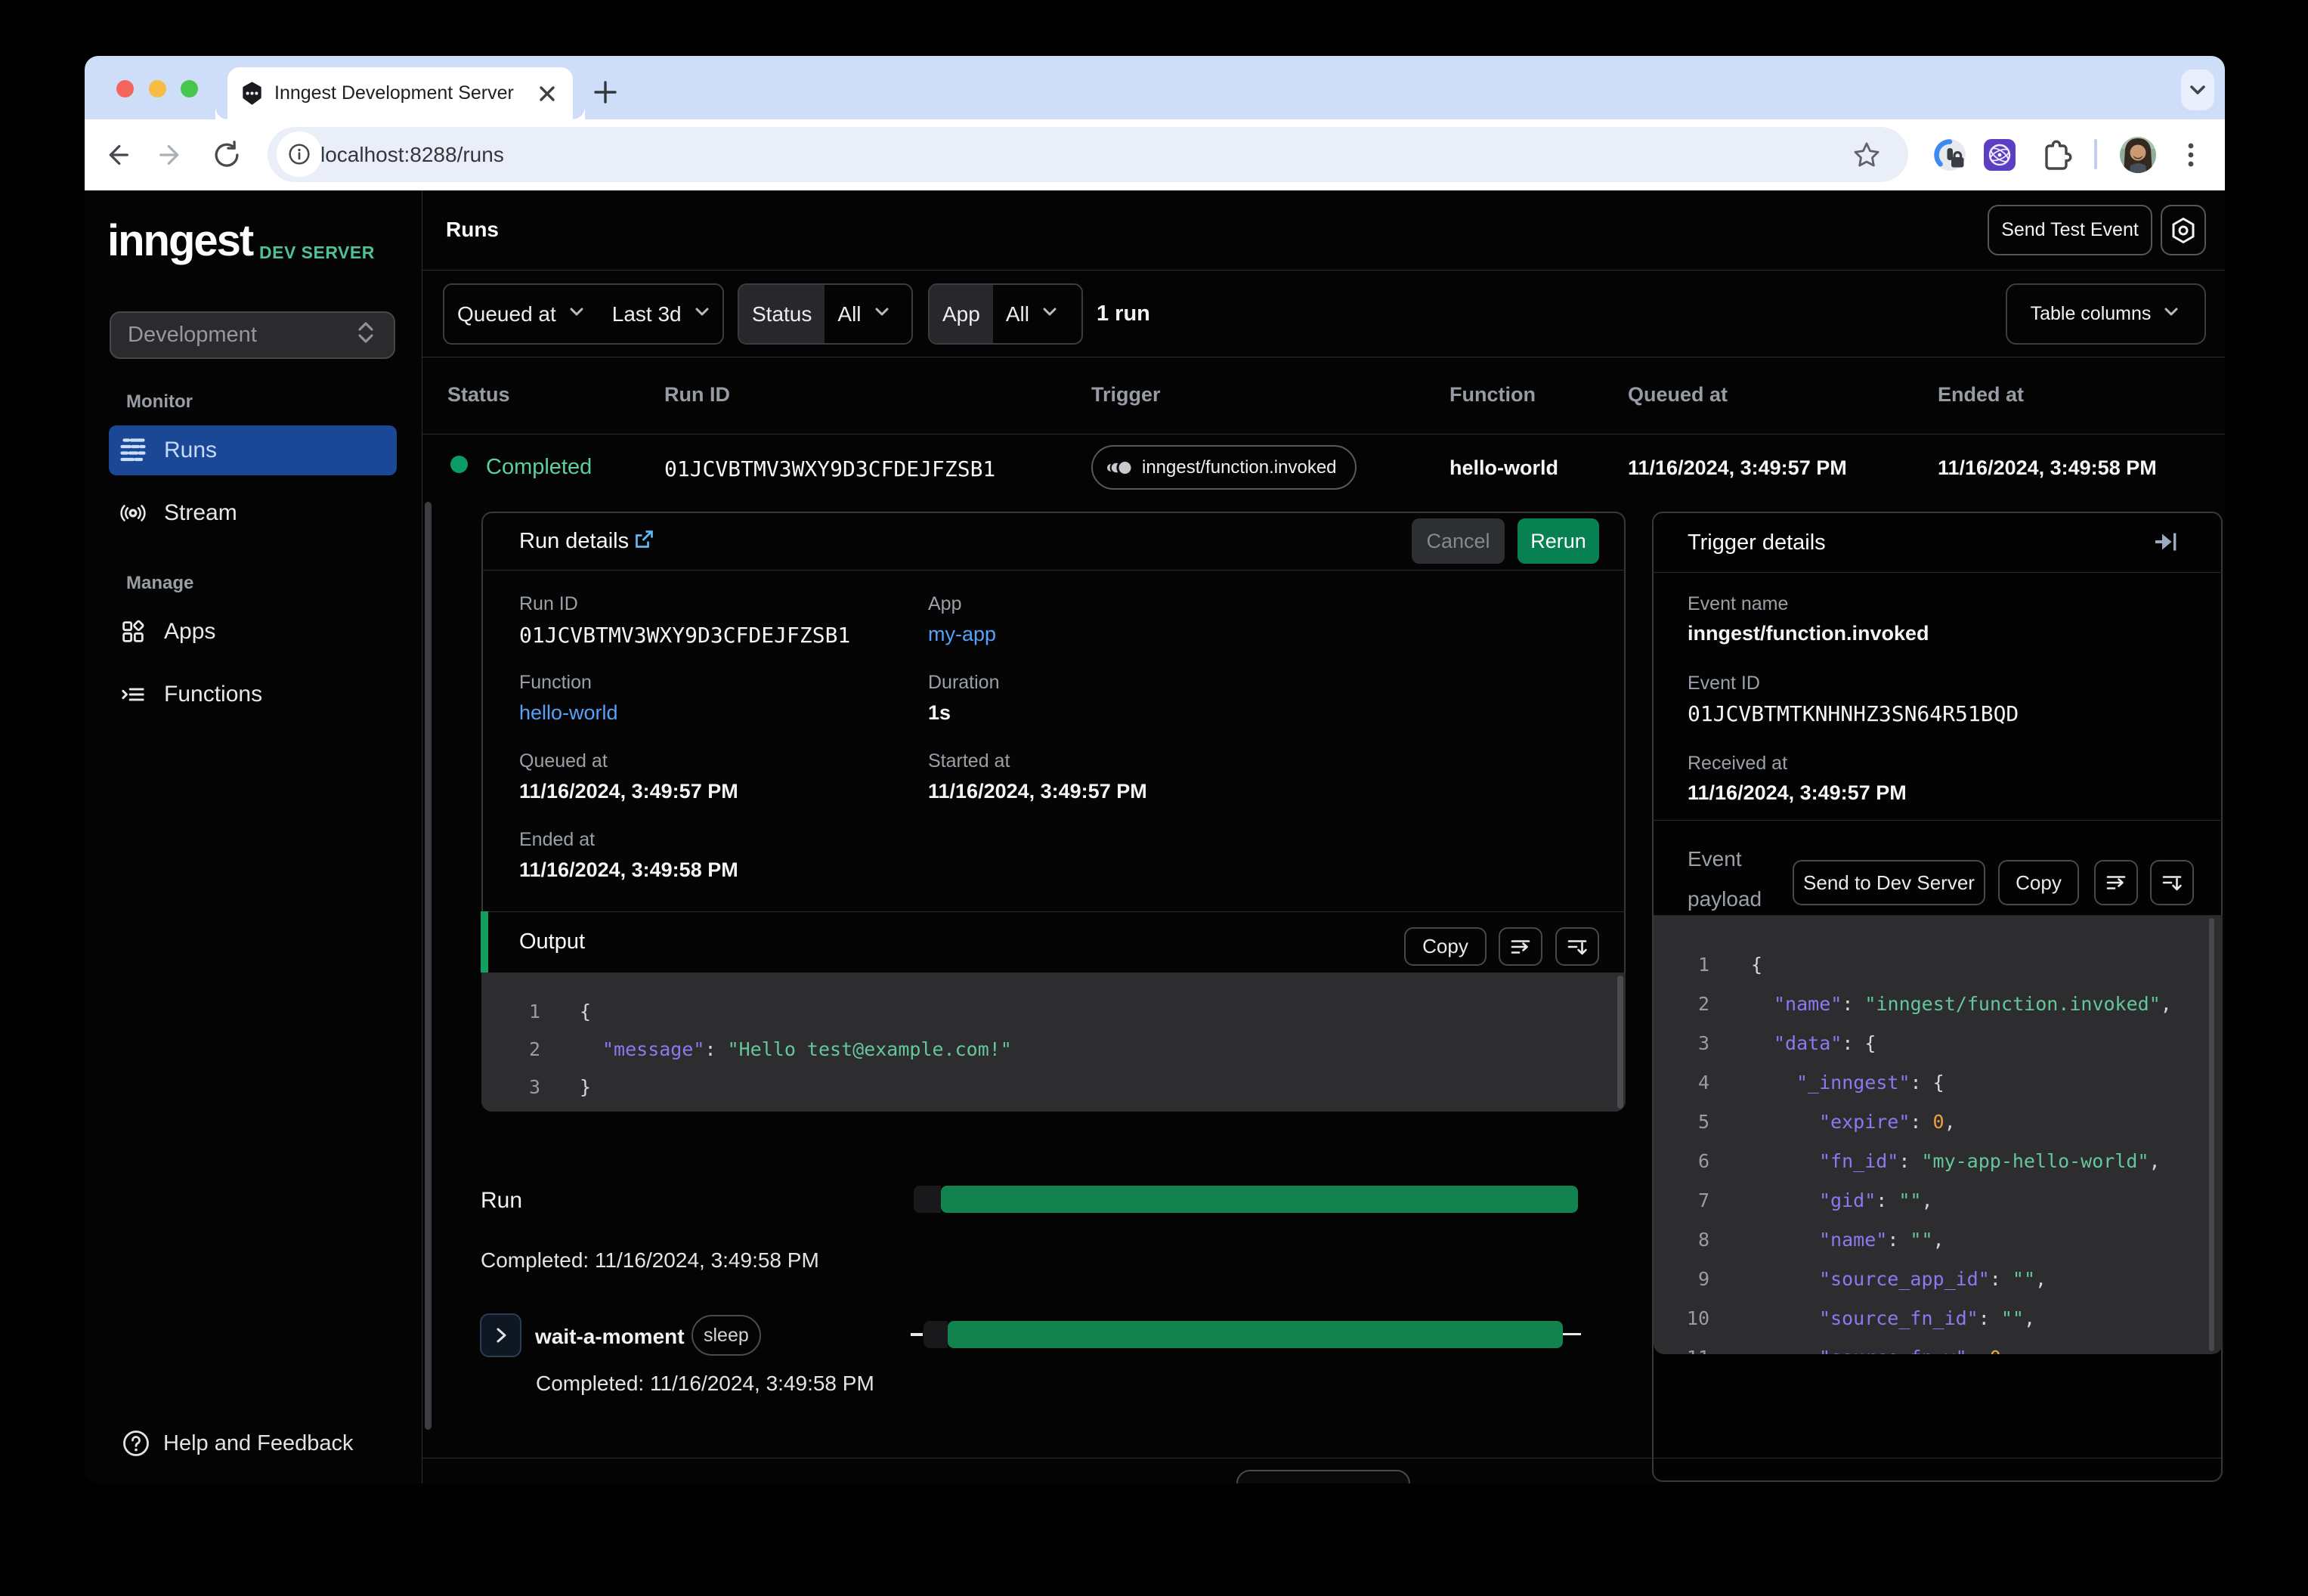 The height and width of the screenshot is (1596, 2308). Describe the element at coordinates (927, 1199) in the screenshot. I see `timeline-run-bar-queue` at that location.